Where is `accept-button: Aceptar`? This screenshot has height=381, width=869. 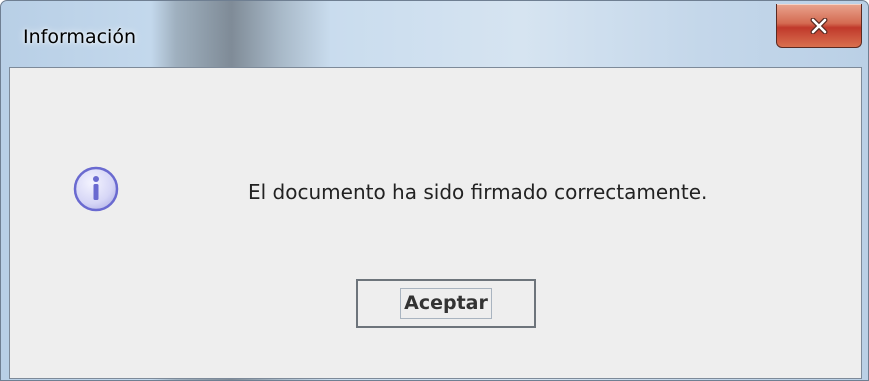 accept-button: Aceptar is located at coordinates (446, 303).